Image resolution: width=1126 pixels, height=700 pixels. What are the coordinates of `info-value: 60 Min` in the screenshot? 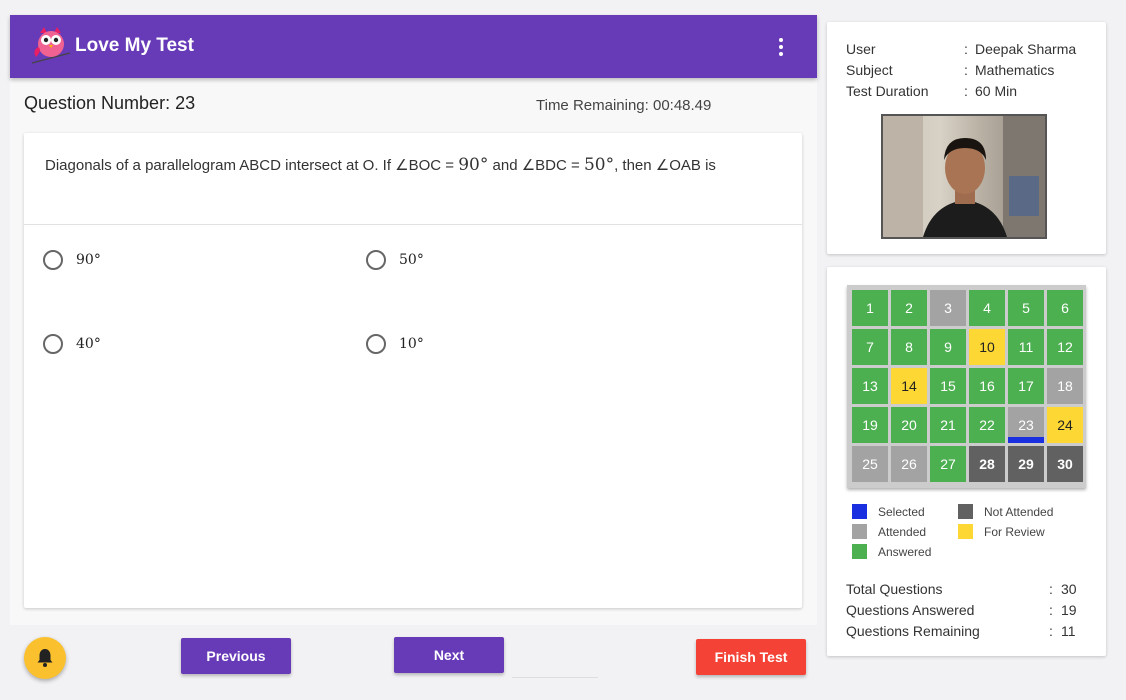 It's located at (996, 91).